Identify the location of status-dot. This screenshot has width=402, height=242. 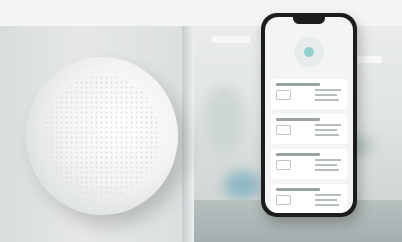
(309, 52).